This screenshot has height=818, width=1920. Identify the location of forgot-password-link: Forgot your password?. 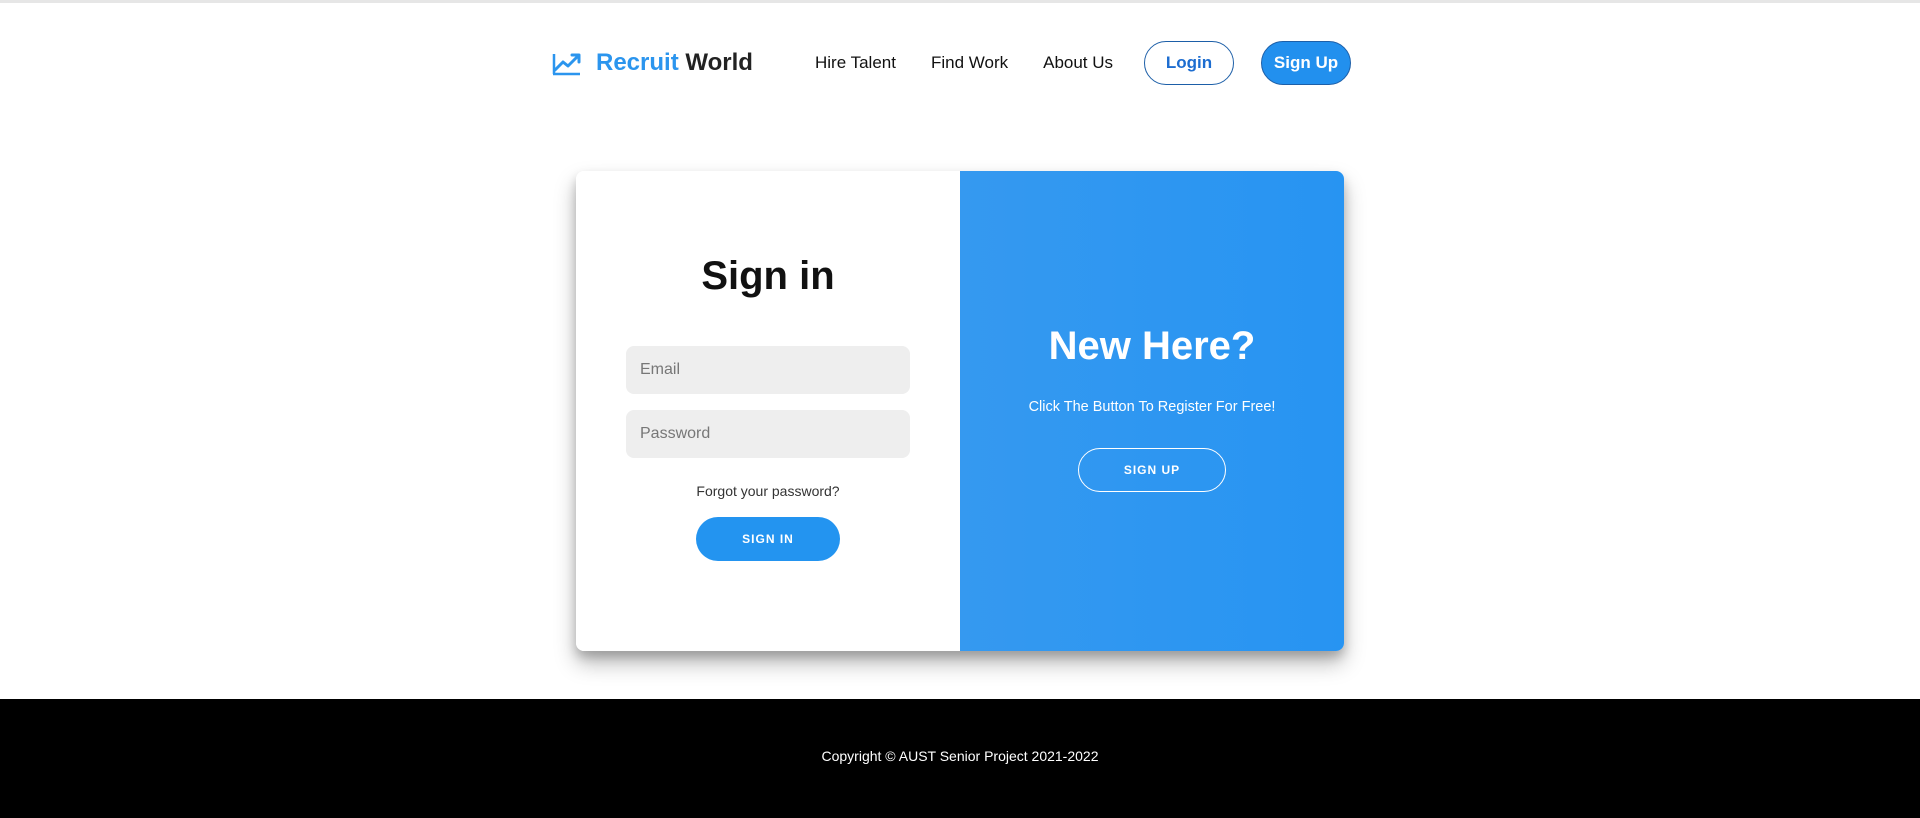
(768, 491).